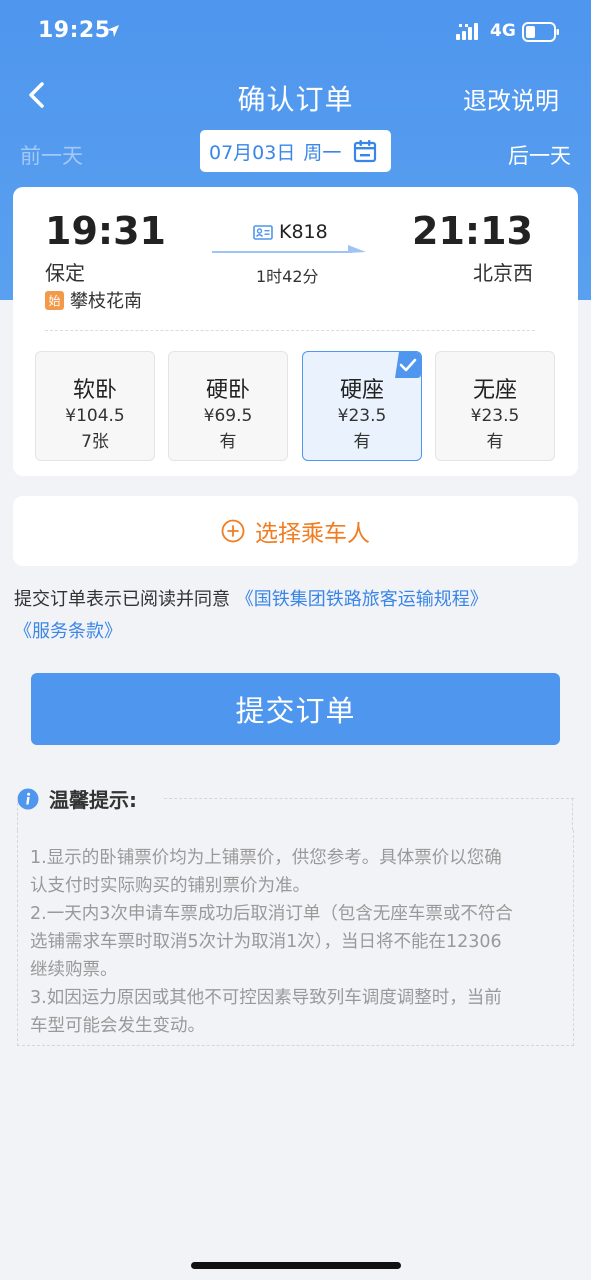 Image resolution: width=591 pixels, height=1280 pixels. What do you see at coordinates (74, 970) in the screenshot?
I see `tip-line: 继续购票。` at bounding box center [74, 970].